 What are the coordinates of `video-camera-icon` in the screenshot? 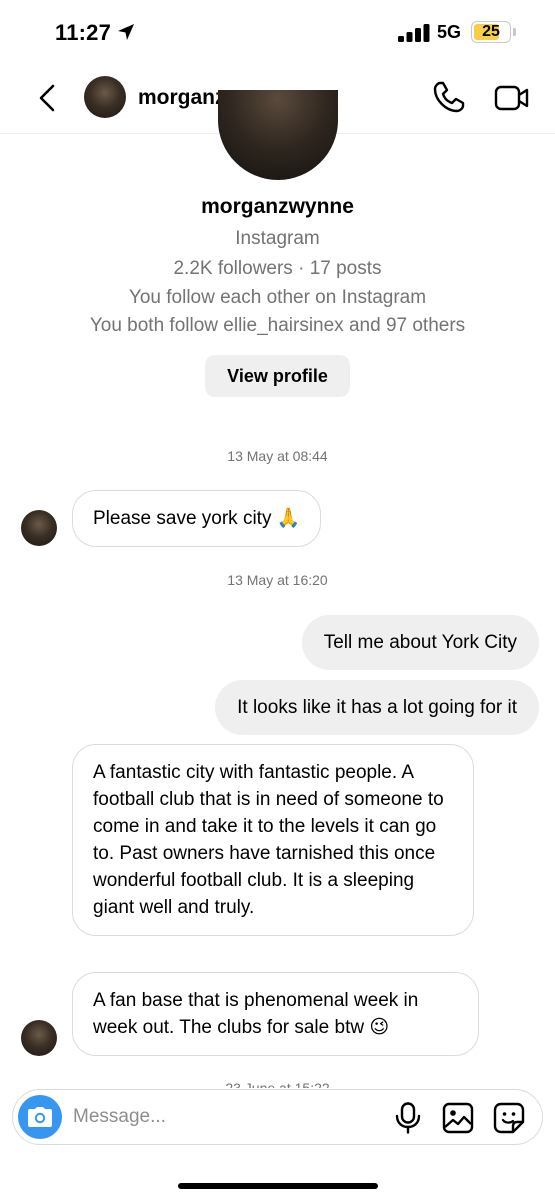 It's located at (512, 98).